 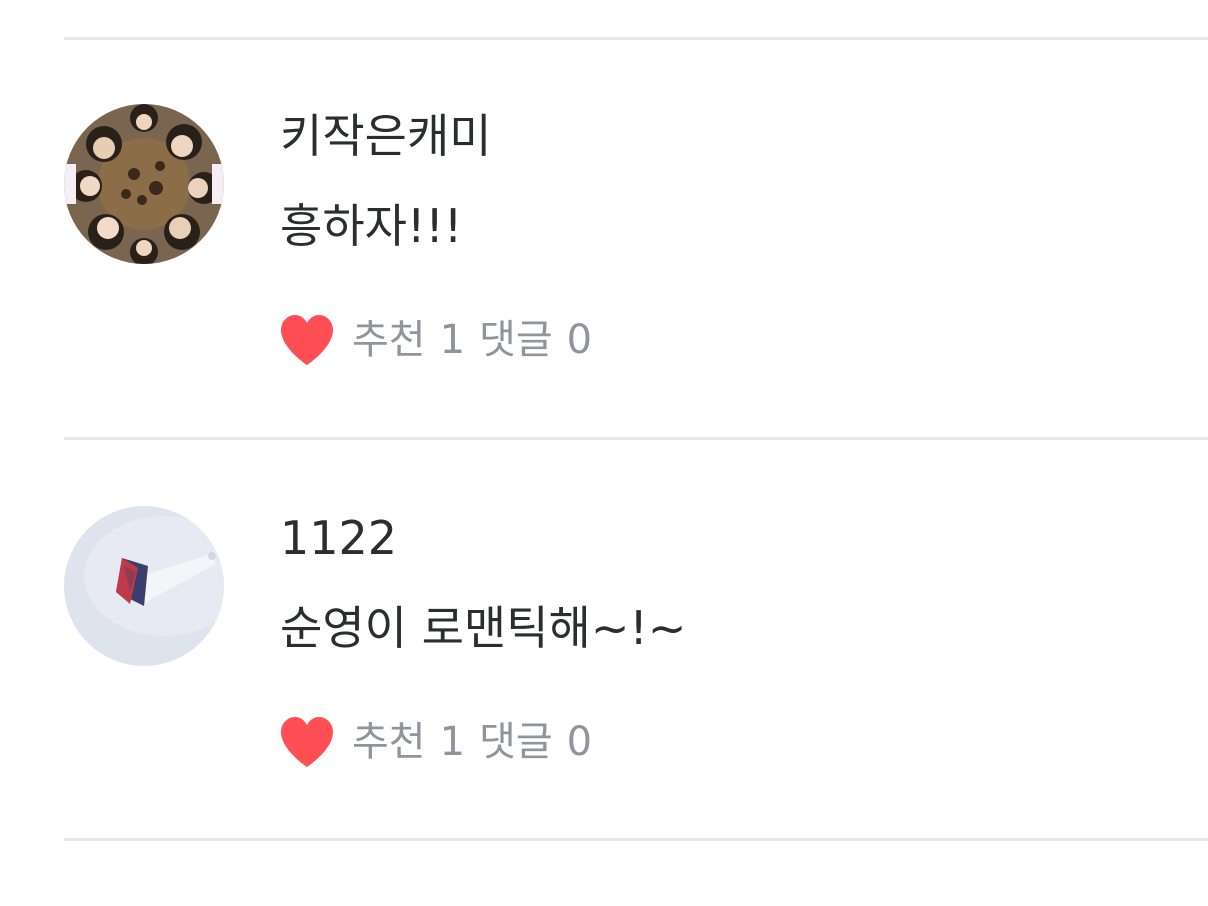 I want to click on bottom-divider, so click(x=636, y=839).